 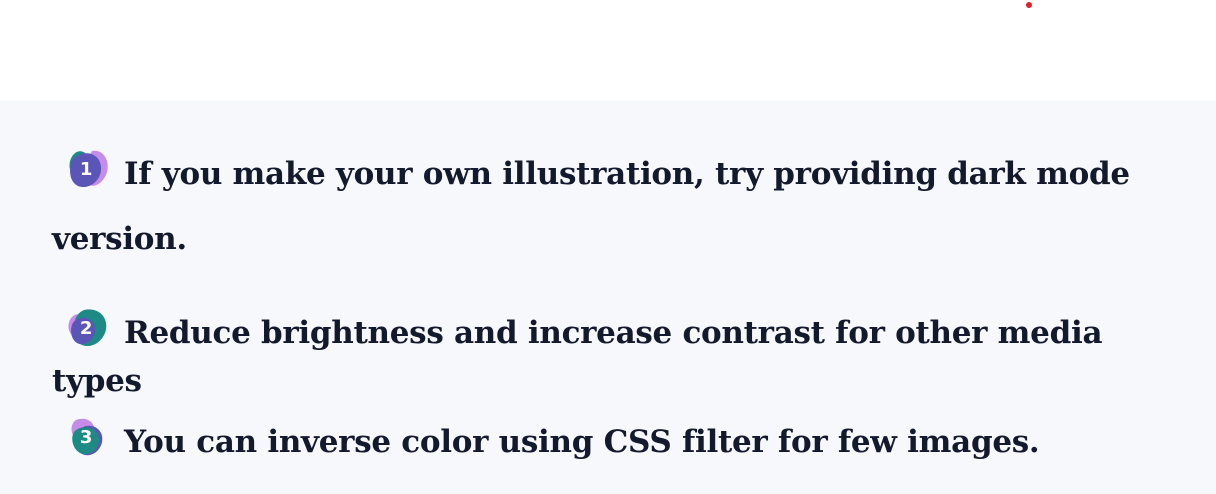 I want to click on badge-number: 2, so click(x=86, y=328).